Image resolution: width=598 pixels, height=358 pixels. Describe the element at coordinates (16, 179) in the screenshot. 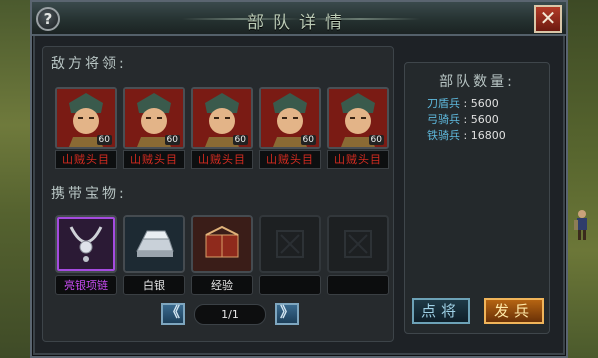

I see `map-background-left` at that location.